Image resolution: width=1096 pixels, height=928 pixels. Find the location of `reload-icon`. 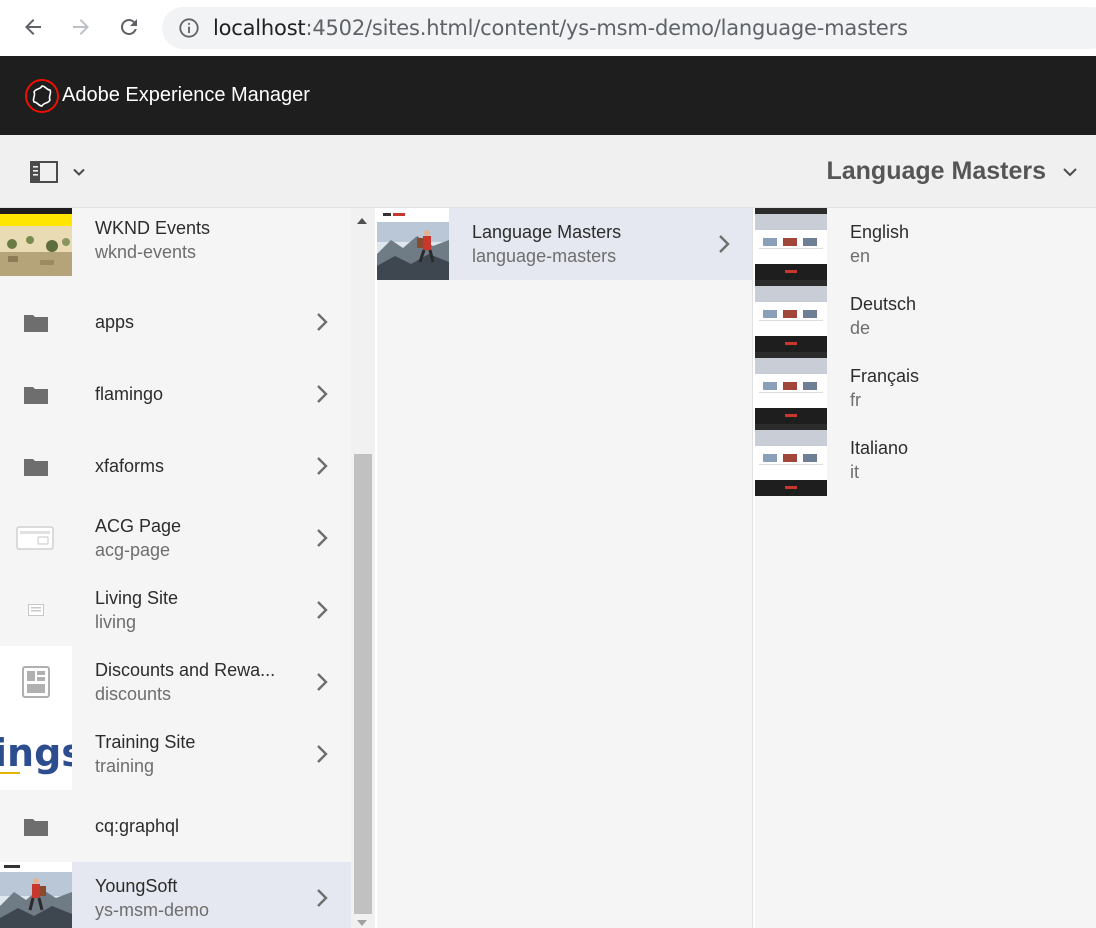

reload-icon is located at coordinates (128, 26).